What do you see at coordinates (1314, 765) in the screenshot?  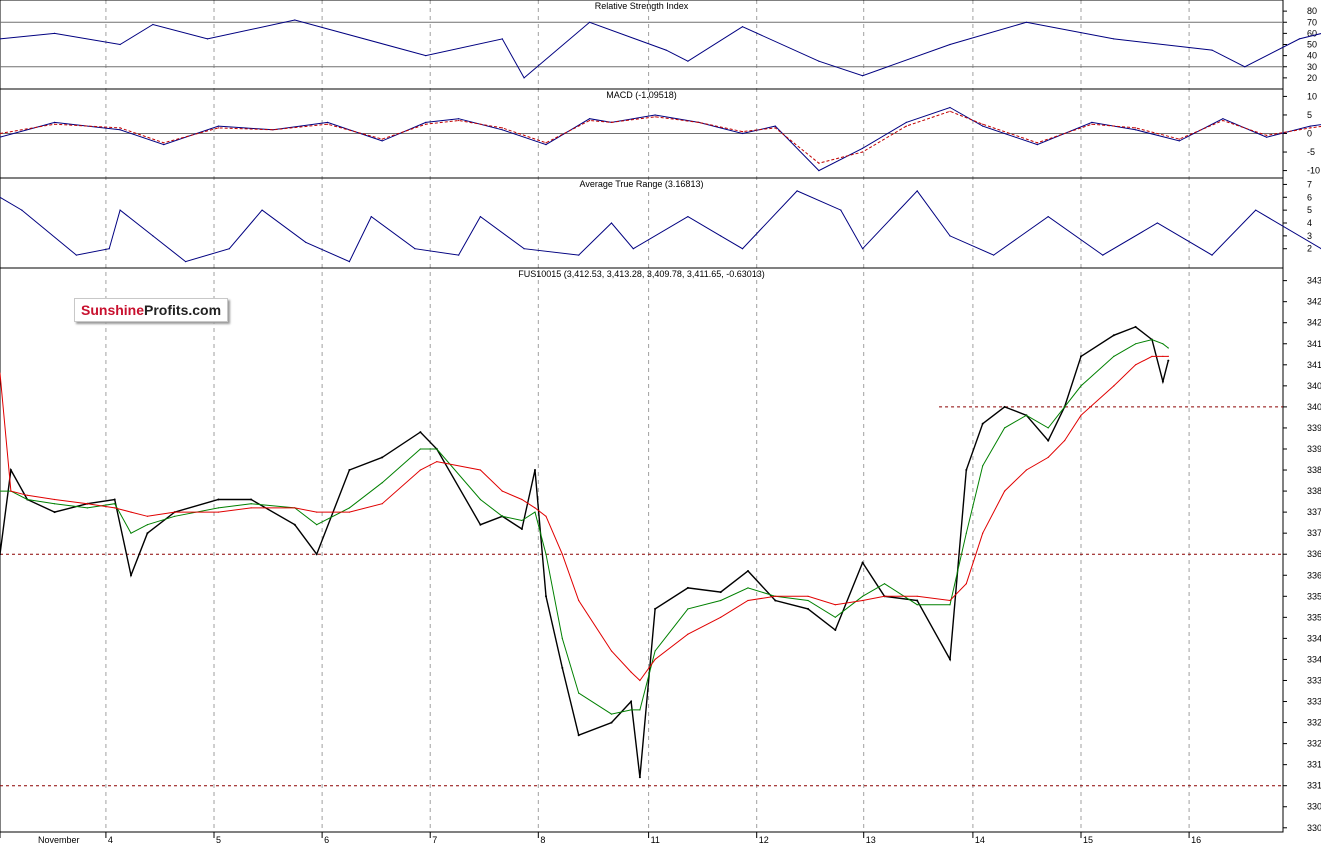 I see `y-tick-label-3-23: 3315` at bounding box center [1314, 765].